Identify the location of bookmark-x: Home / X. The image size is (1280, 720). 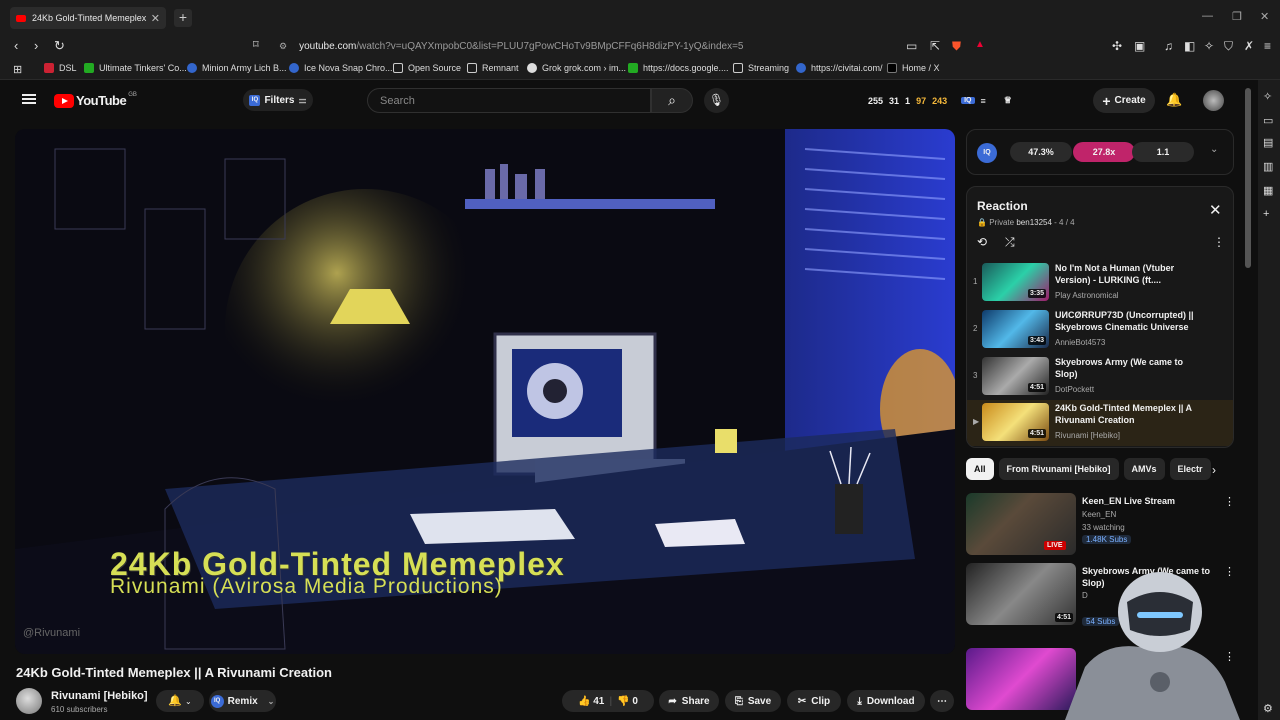
(913, 68).